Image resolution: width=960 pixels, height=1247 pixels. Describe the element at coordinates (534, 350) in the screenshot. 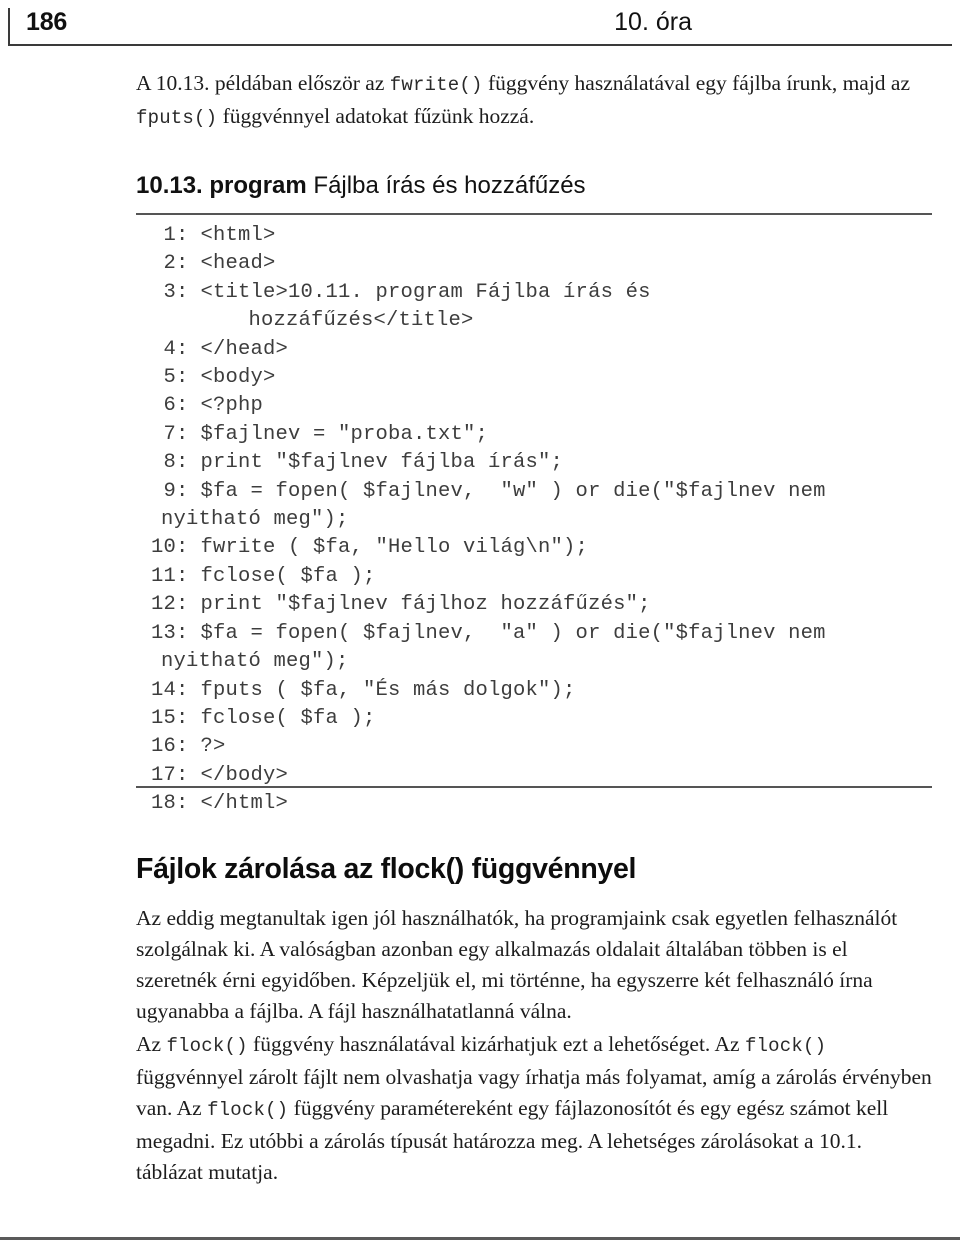

I see `code-line: 4: </head>` at that location.